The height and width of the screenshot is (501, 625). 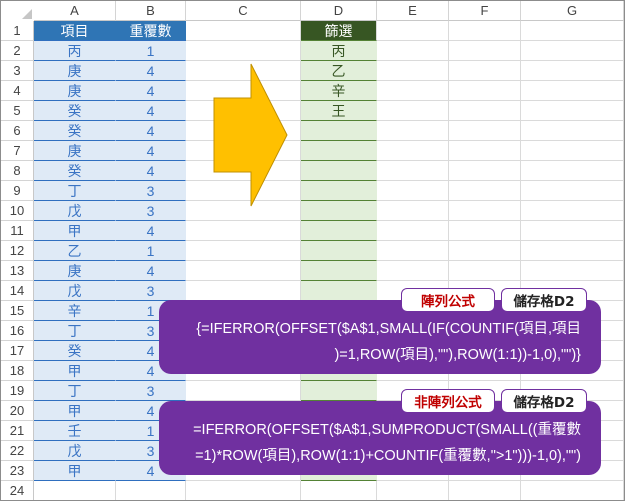 I want to click on cell-e11, so click(x=413, y=231).